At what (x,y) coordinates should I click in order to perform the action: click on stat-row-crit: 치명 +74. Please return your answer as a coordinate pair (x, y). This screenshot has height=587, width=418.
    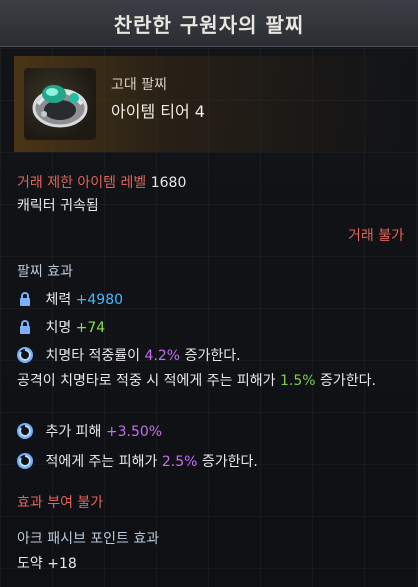
    Looking at the image, I should click on (61, 327).